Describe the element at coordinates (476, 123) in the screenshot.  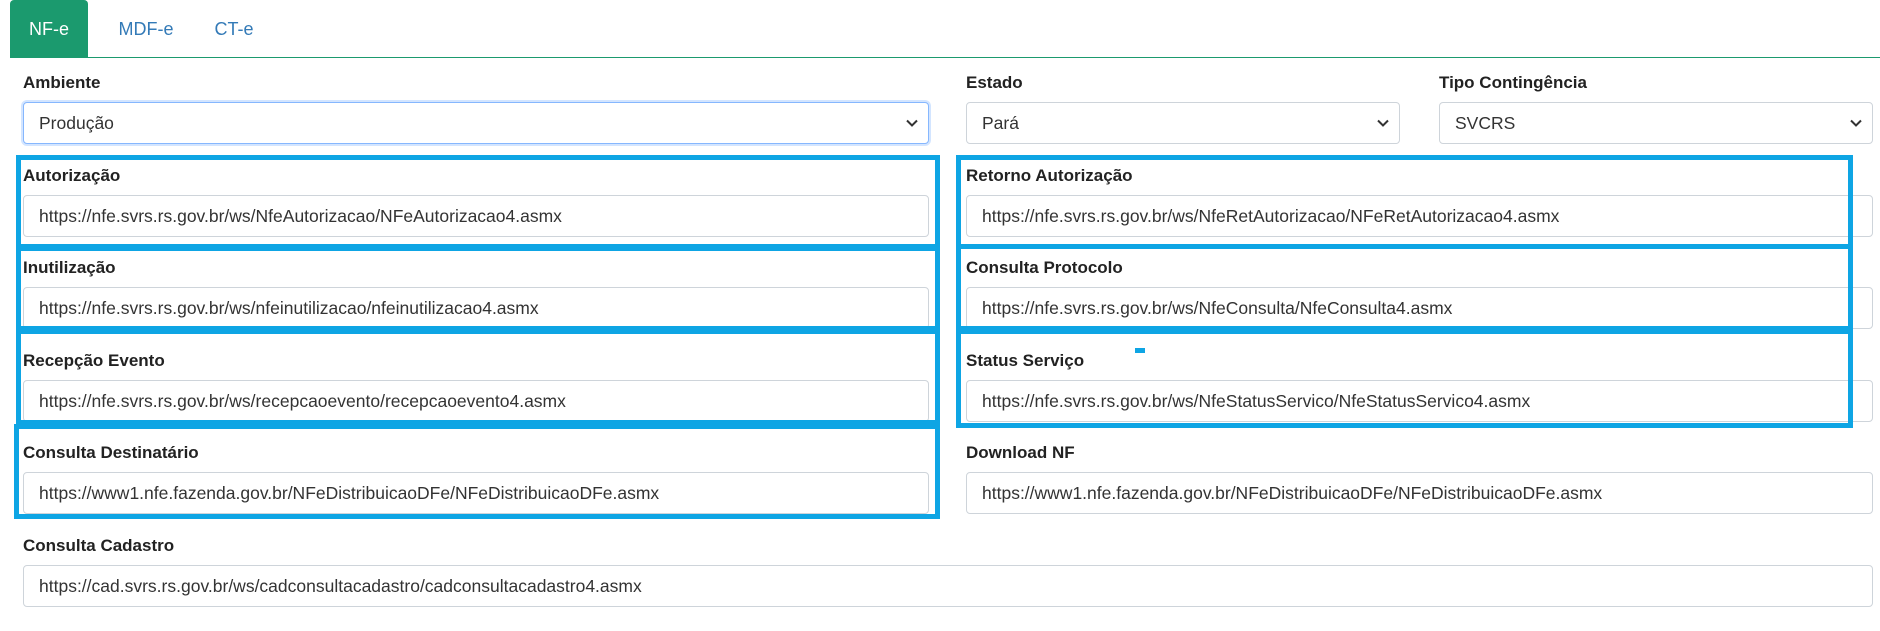
I see `ambiente-select: Produção` at that location.